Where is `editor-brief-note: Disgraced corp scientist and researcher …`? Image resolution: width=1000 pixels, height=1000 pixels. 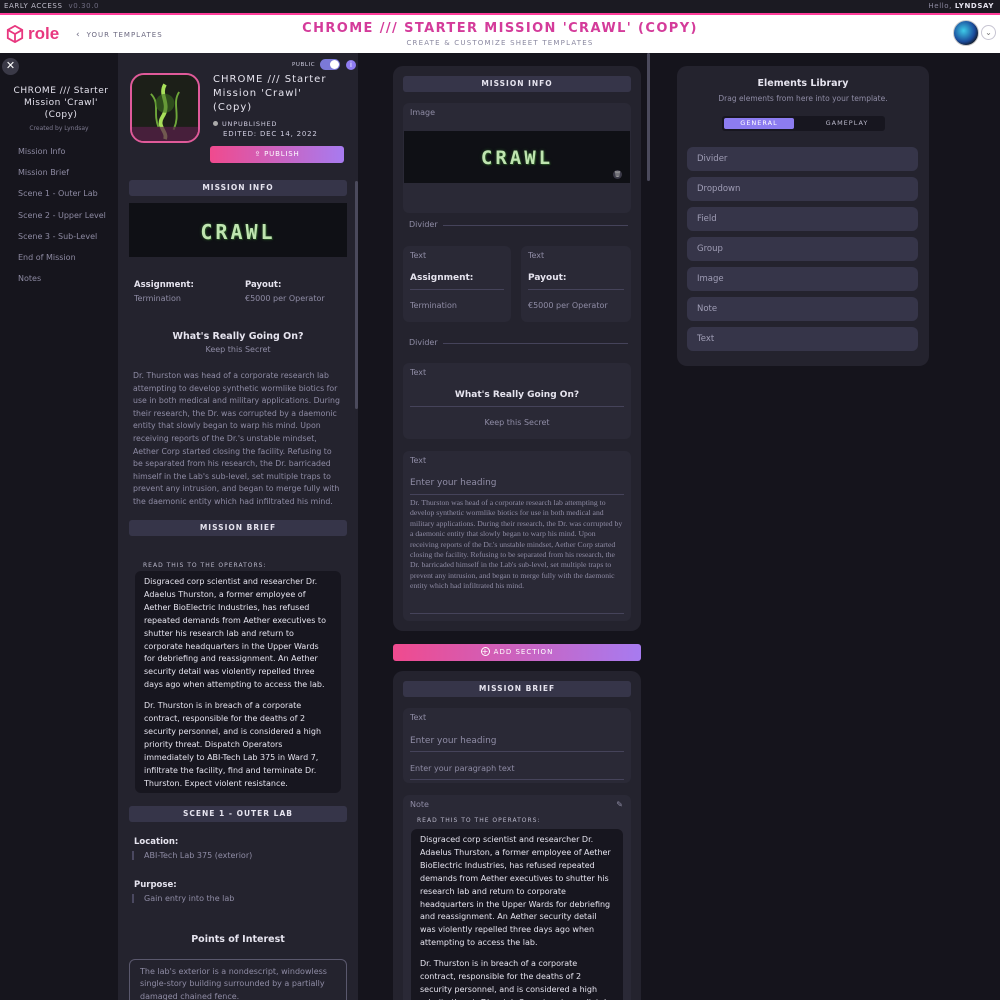 editor-brief-note: Disgraced corp scientist and researcher … is located at coordinates (517, 914).